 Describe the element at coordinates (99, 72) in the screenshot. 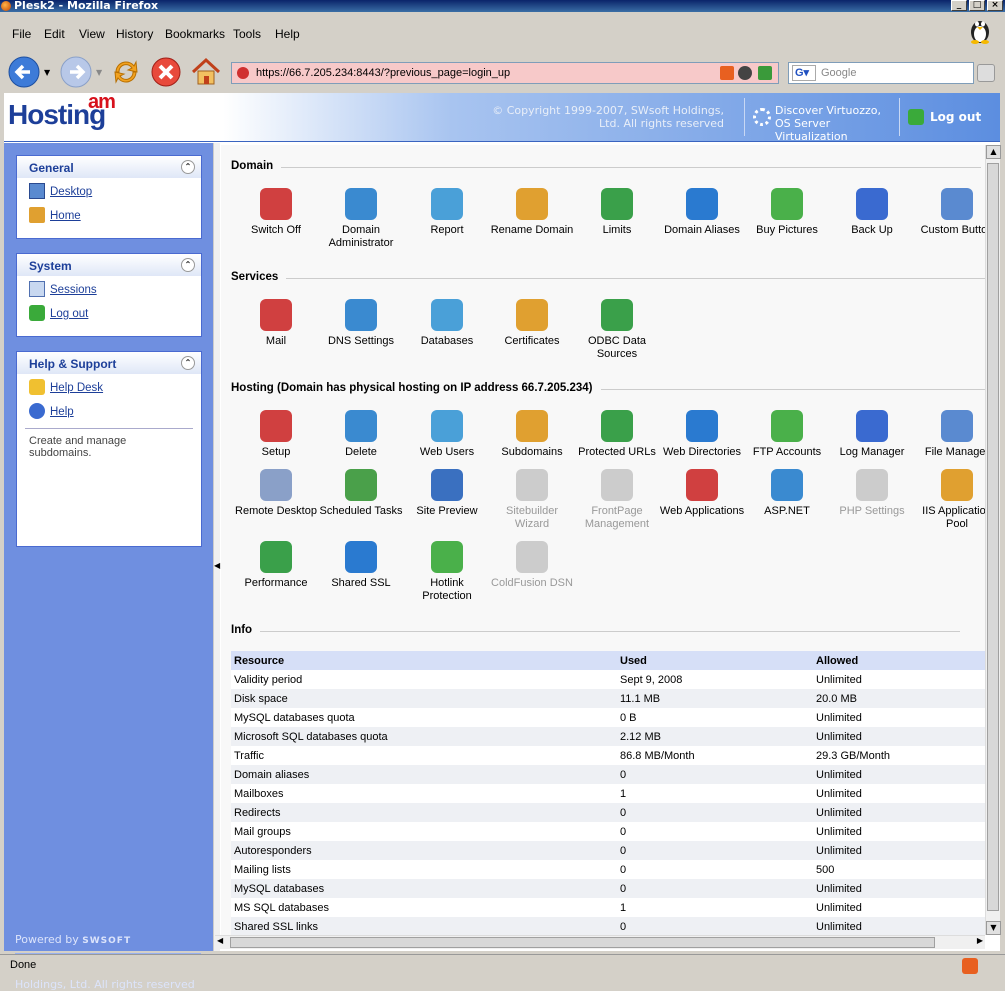

I see `forward-dropdown-icon: ▼` at that location.